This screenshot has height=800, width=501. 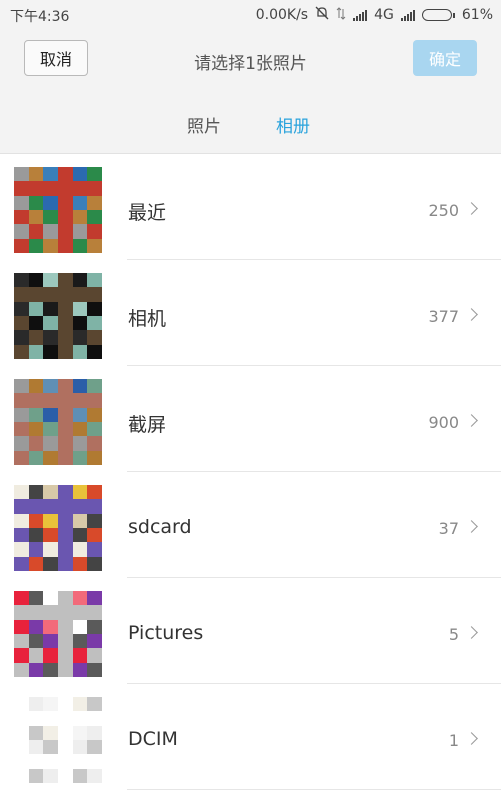 What do you see at coordinates (445, 58) in the screenshot?
I see `confirm-button: 确定` at bounding box center [445, 58].